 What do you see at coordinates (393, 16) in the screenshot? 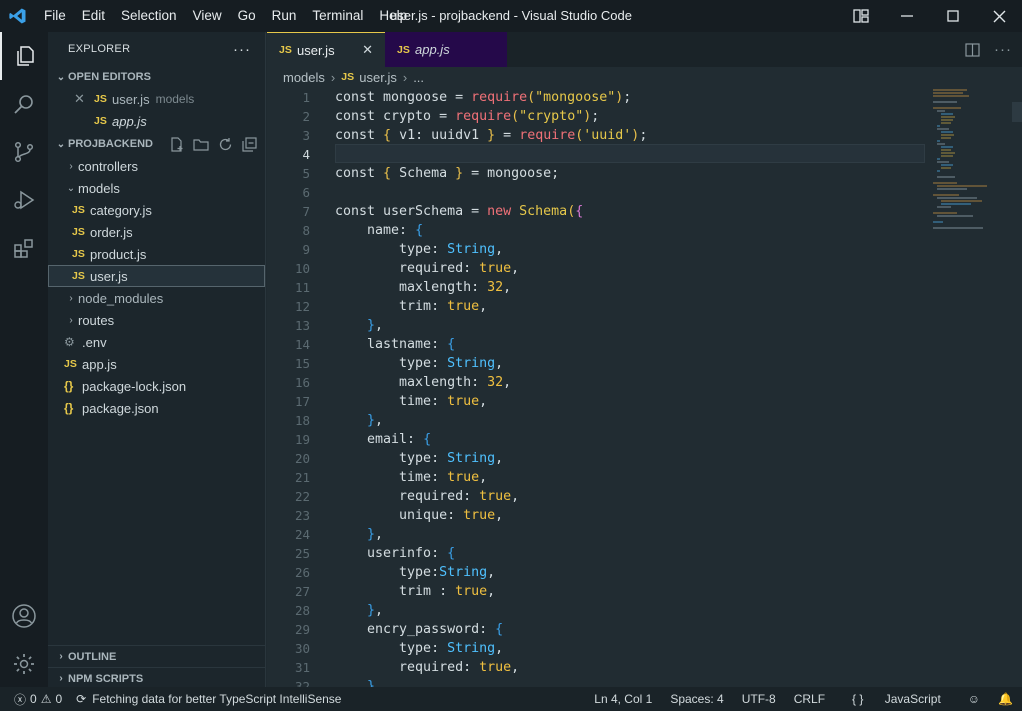
I see `menu-help: Help` at bounding box center [393, 16].